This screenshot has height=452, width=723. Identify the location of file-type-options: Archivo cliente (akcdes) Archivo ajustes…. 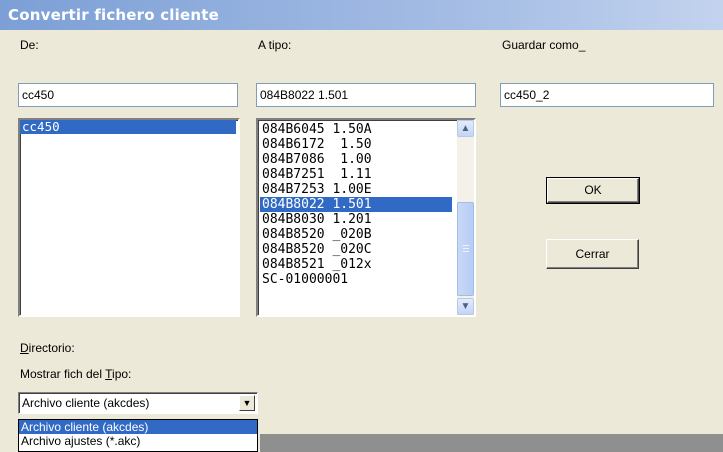
(138, 435).